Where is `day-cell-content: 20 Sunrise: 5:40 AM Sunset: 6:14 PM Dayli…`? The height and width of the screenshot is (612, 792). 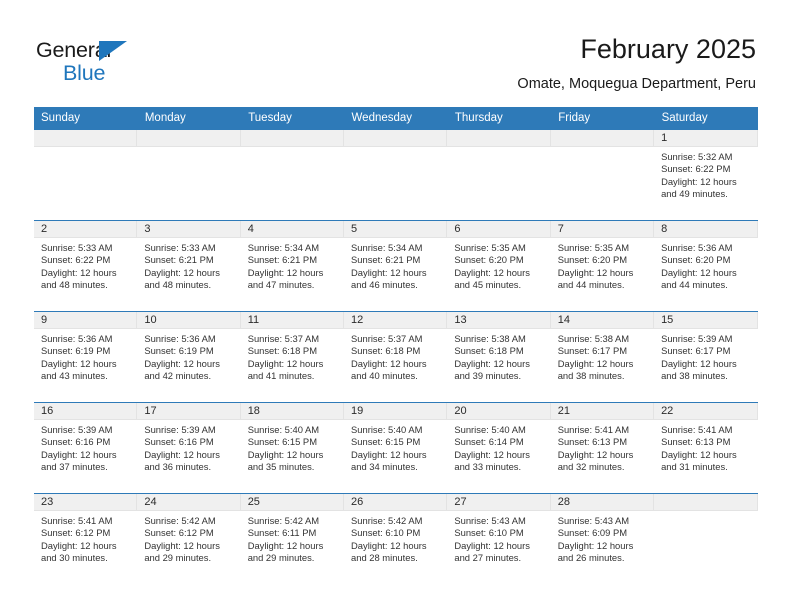
day-cell-content: 20 Sunrise: 5:40 AM Sunset: 6:14 PM Dayli… is located at coordinates (499, 448).